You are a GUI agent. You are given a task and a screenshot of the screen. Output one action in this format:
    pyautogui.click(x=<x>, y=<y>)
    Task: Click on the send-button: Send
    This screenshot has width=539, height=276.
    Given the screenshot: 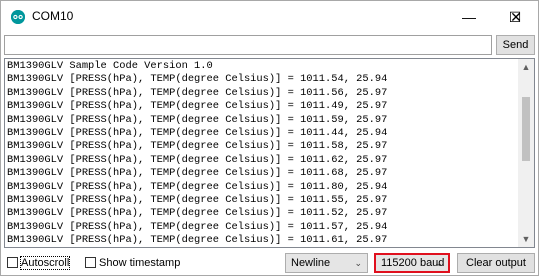 What is the action you would take?
    pyautogui.click(x=515, y=45)
    